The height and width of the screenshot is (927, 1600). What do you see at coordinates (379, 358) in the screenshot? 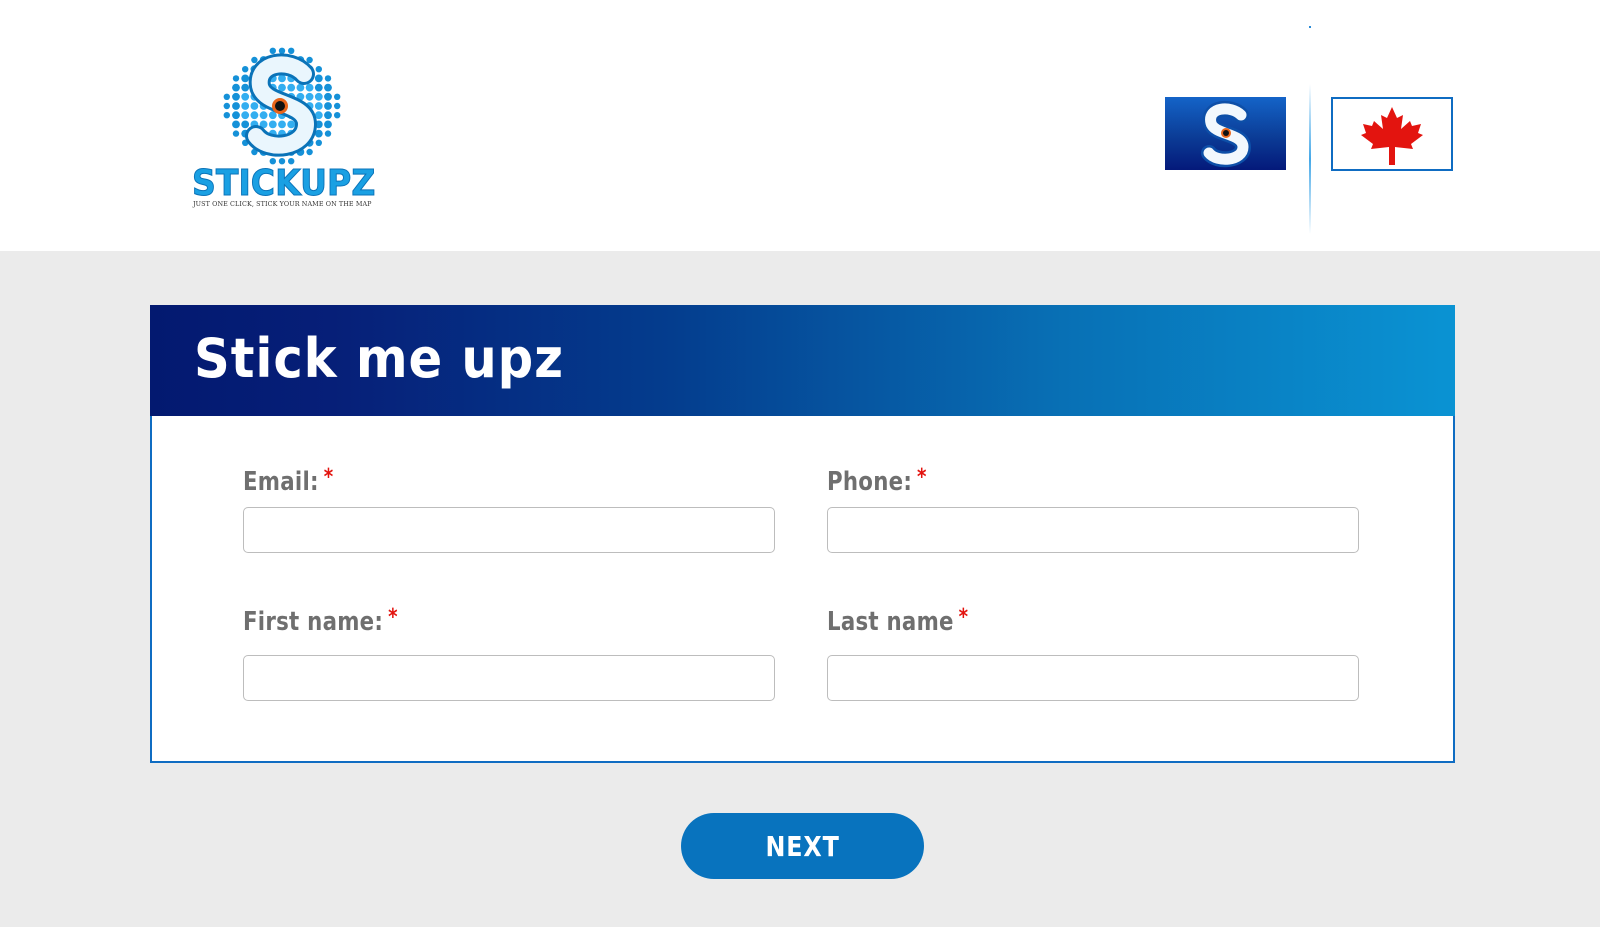
I see `form-title: Stick me upz` at bounding box center [379, 358].